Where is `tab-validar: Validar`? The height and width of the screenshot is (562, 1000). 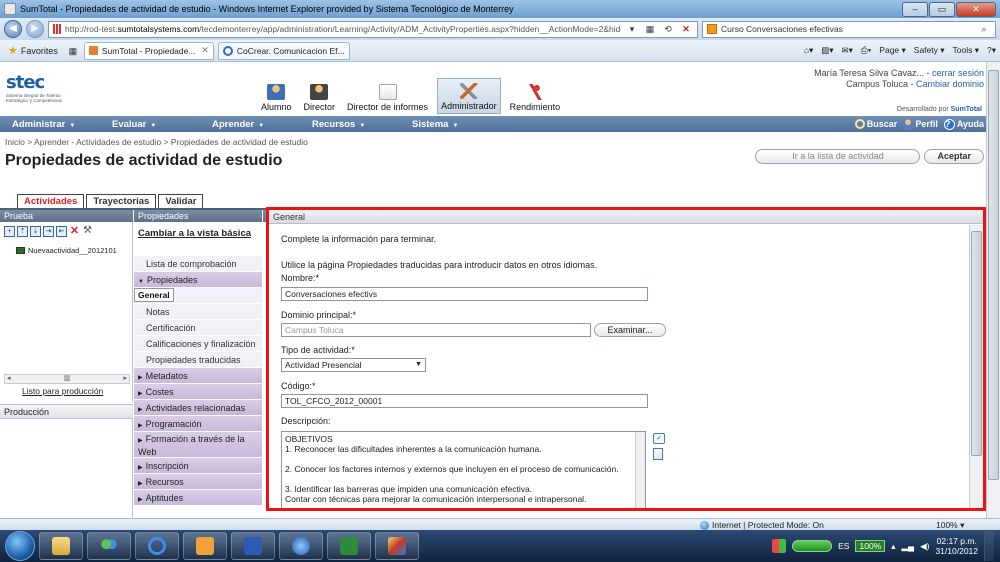 tab-validar: Validar is located at coordinates (181, 201).